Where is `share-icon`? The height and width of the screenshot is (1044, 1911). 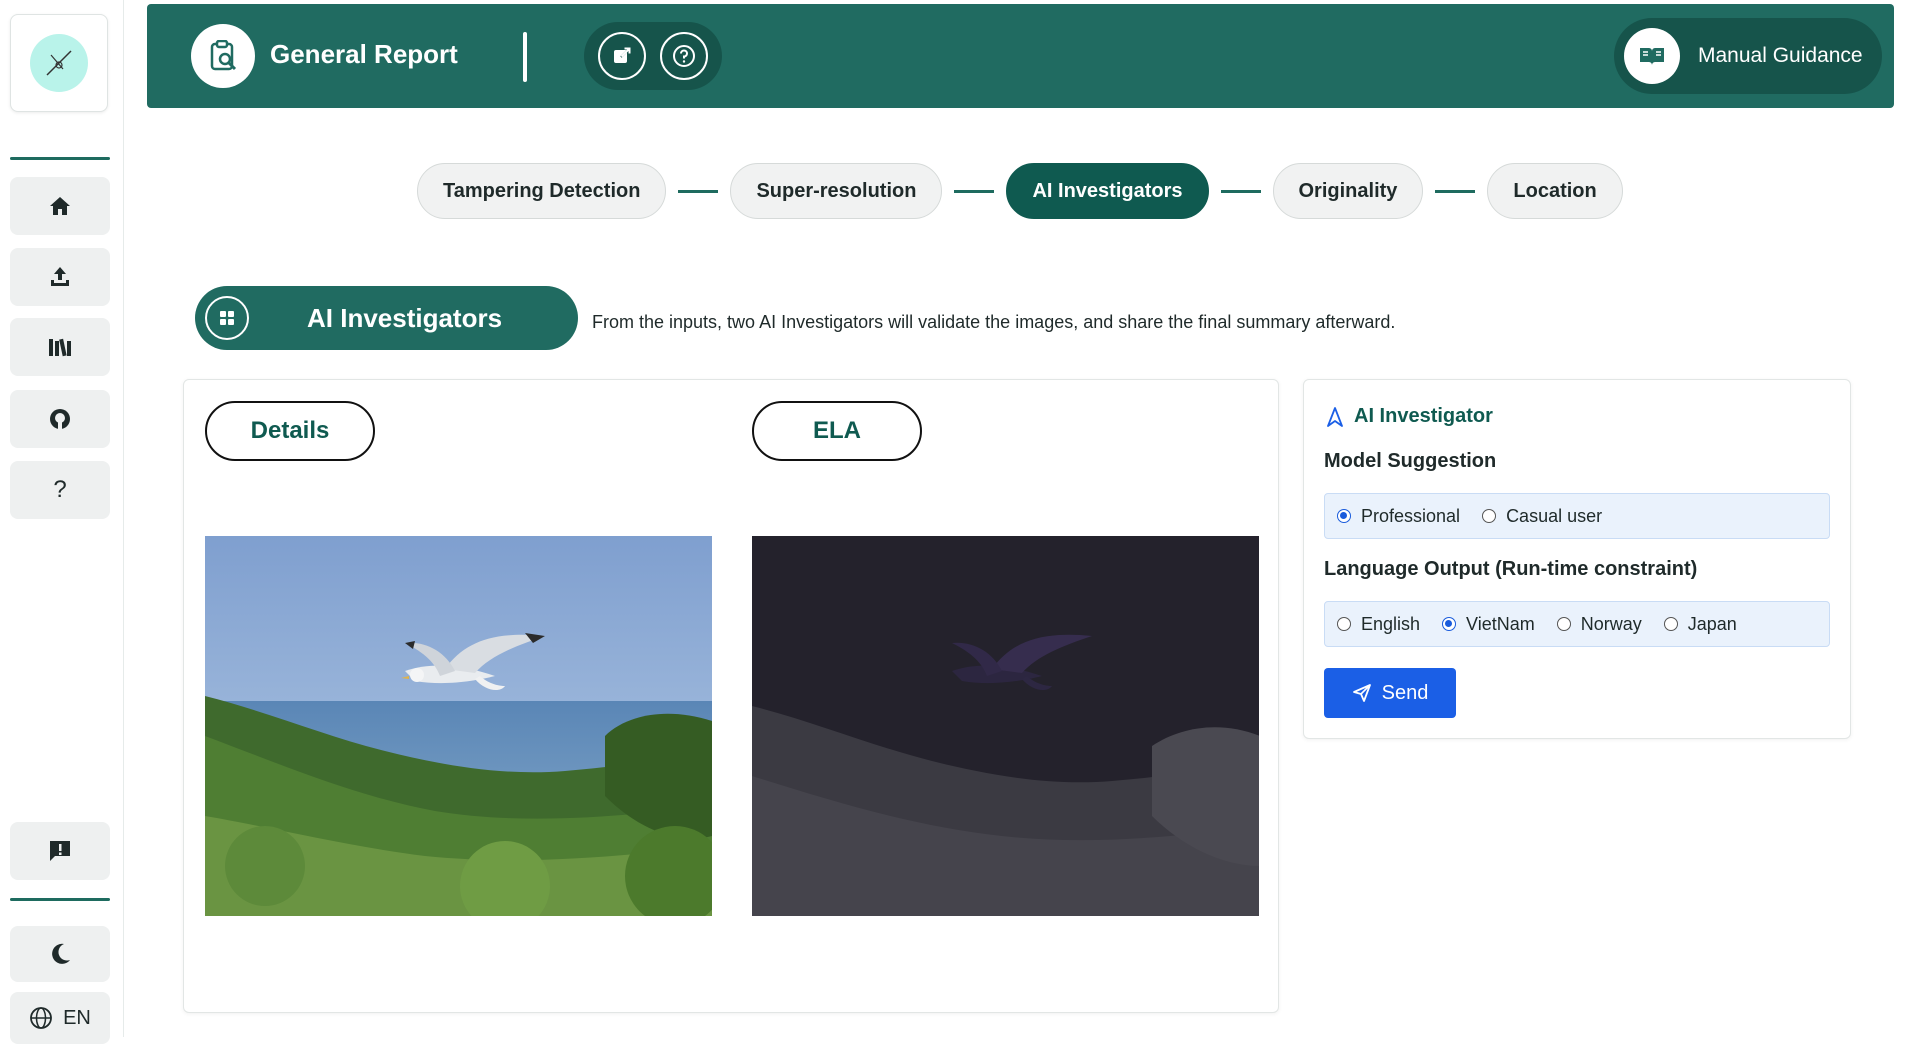 share-icon is located at coordinates (622, 55).